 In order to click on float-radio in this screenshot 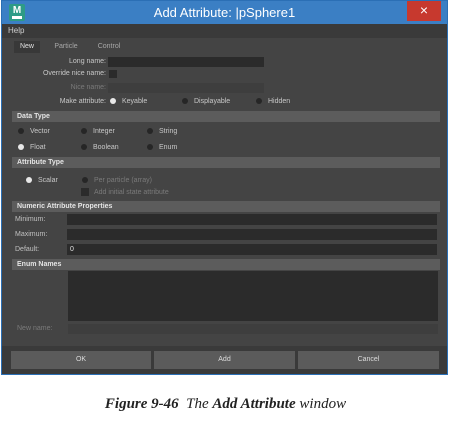, I will do `click(21, 147)`.